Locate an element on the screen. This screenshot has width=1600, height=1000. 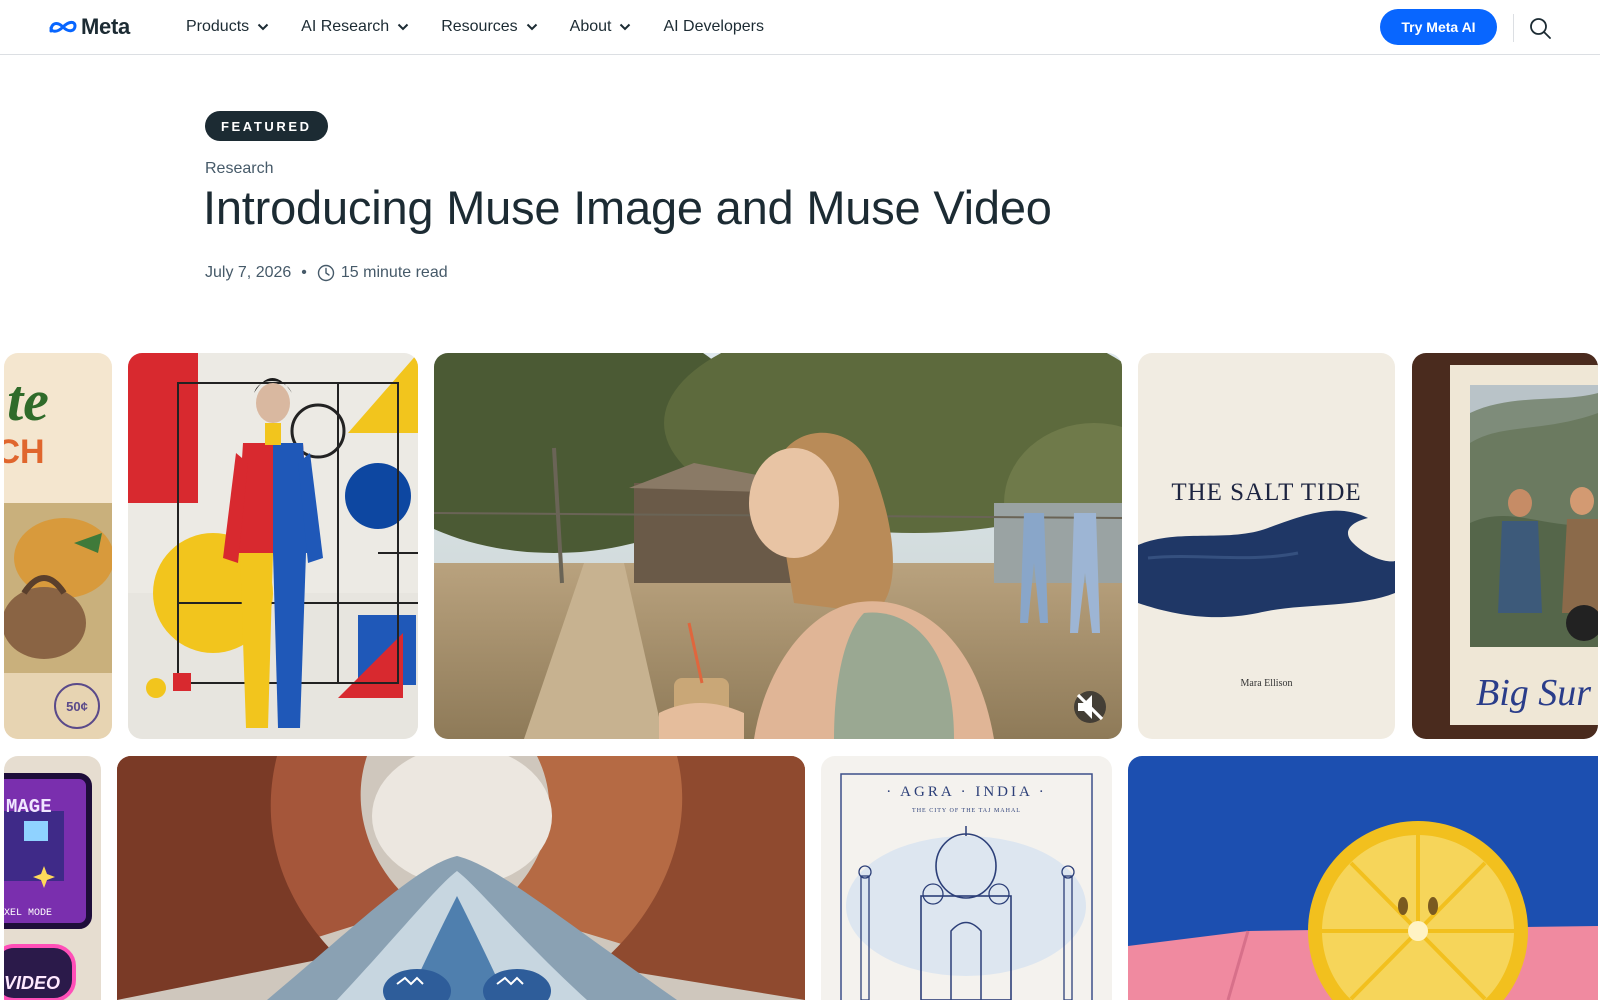
menu-item-about: About is located at coordinates (601, 27).